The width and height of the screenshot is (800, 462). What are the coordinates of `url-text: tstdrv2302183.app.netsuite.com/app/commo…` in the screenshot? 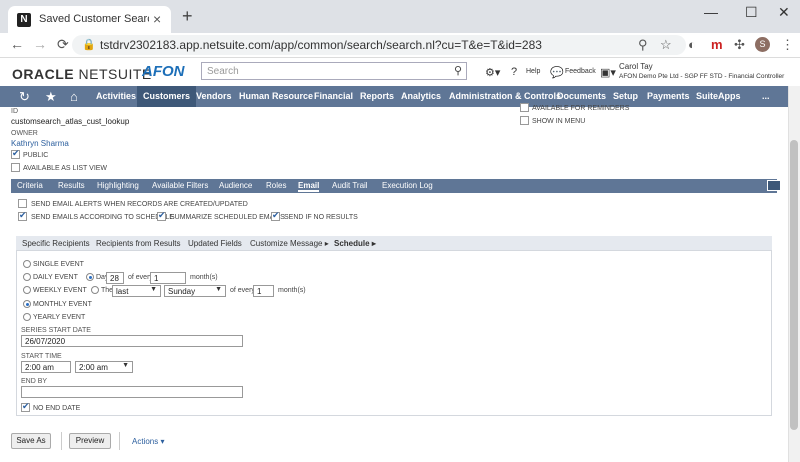 It's located at (321, 45).